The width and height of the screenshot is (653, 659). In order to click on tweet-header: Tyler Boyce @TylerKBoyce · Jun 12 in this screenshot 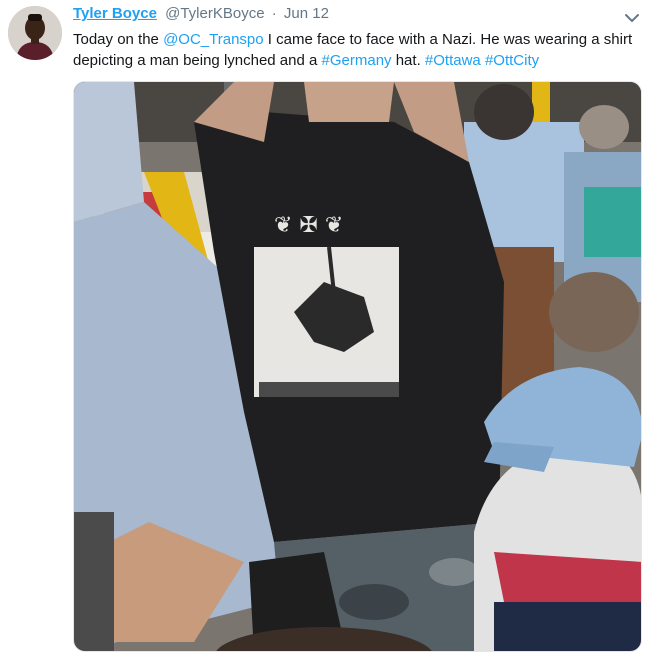, I will do `click(201, 15)`.